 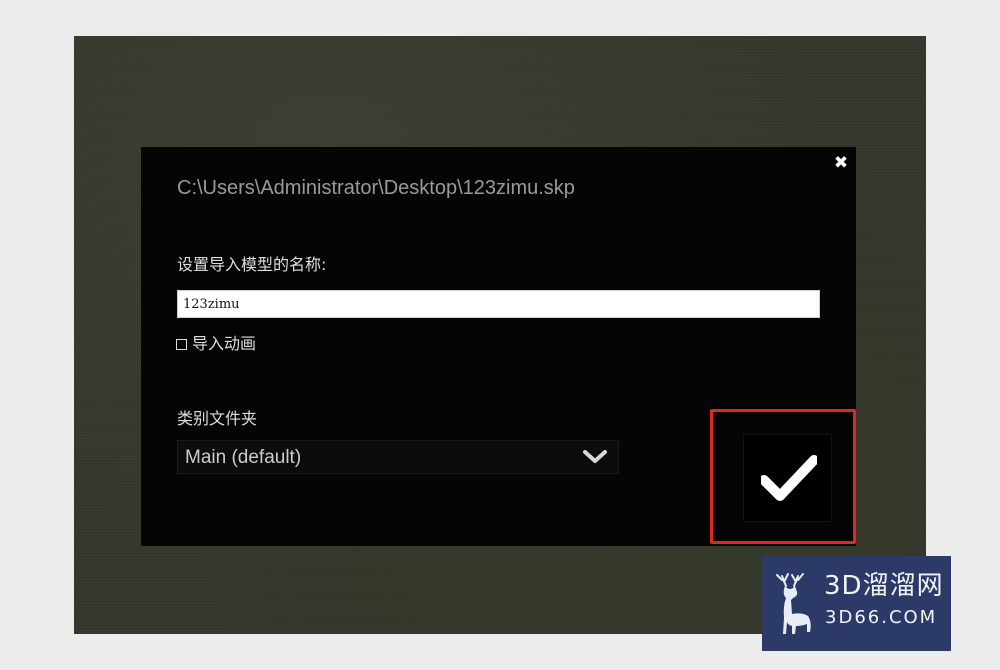 What do you see at coordinates (793, 603) in the screenshot?
I see `deer-logo-icon` at bounding box center [793, 603].